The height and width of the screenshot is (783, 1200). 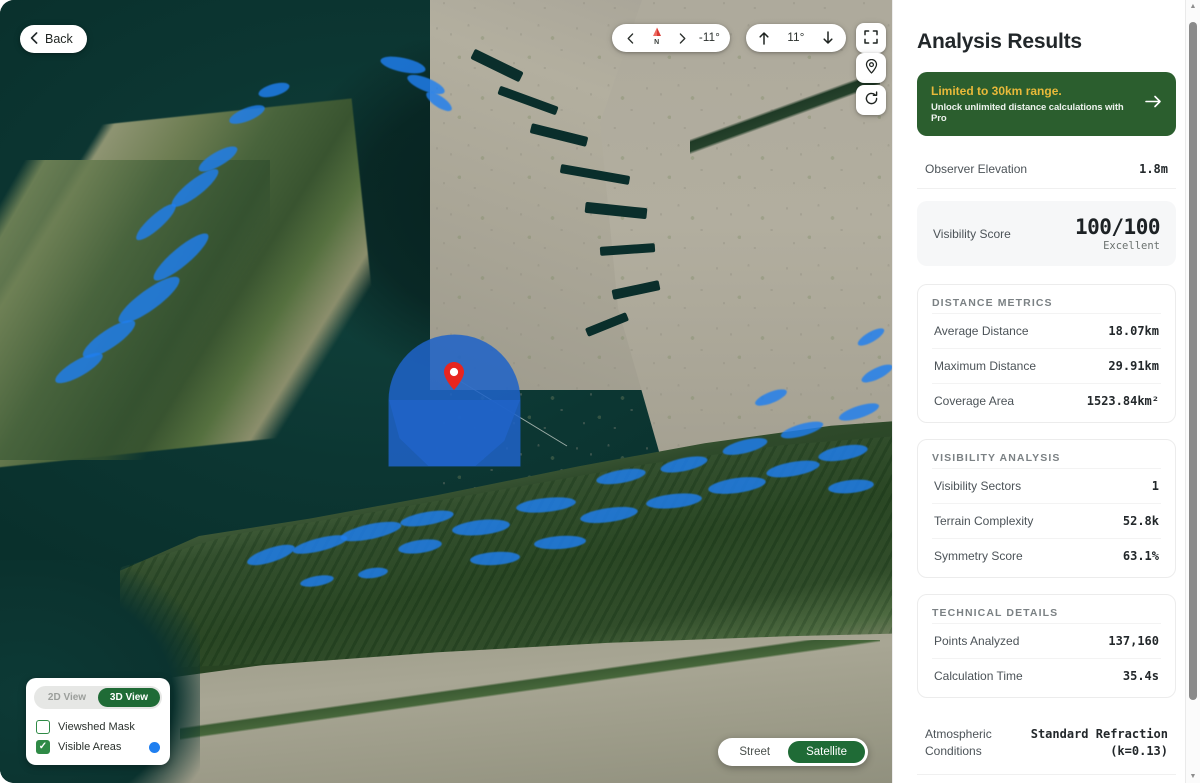 I want to click on atmospheric-label-line1: Atmospheric, so click(x=958, y=734).